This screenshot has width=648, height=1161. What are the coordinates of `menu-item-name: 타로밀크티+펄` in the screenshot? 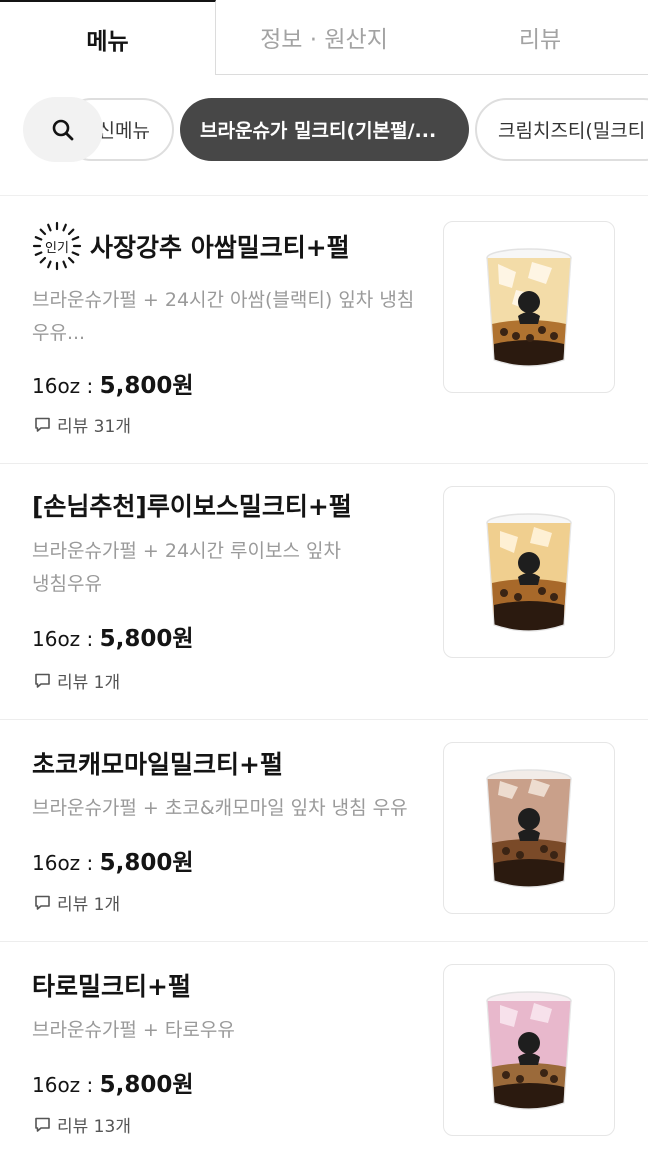 It's located at (111, 986).